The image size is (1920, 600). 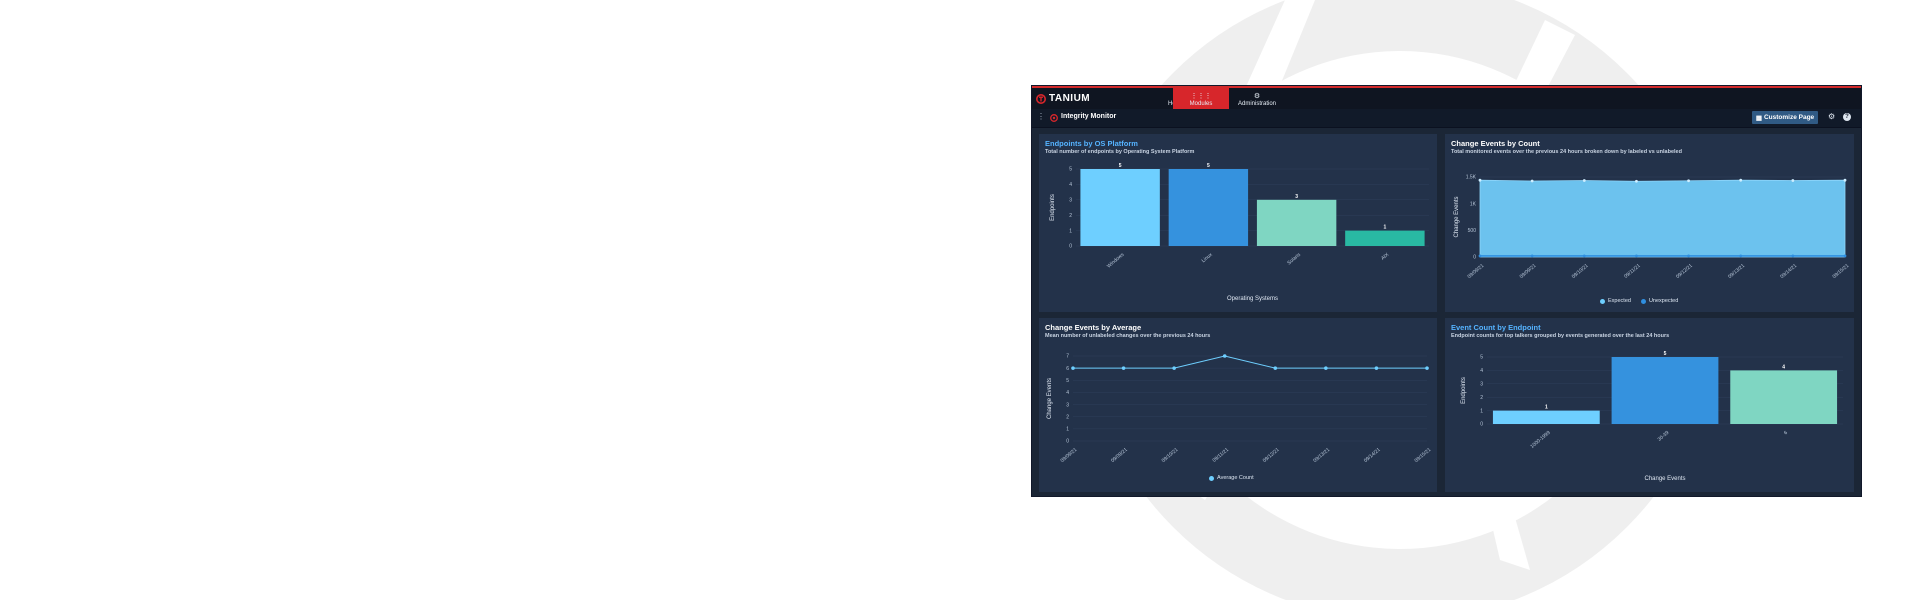 I want to click on chart-legend: Average Count, so click(x=1231, y=478).